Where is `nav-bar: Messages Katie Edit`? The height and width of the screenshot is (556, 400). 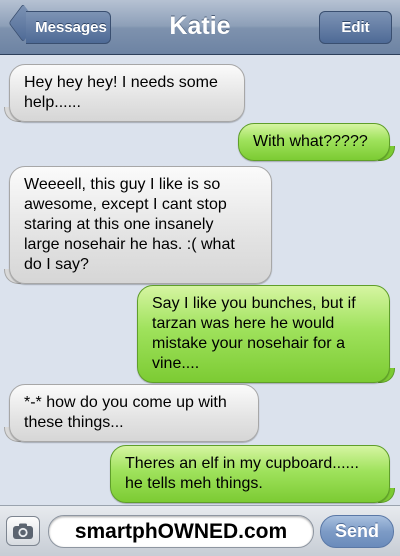
nav-bar: Messages Katie Edit is located at coordinates (200, 27).